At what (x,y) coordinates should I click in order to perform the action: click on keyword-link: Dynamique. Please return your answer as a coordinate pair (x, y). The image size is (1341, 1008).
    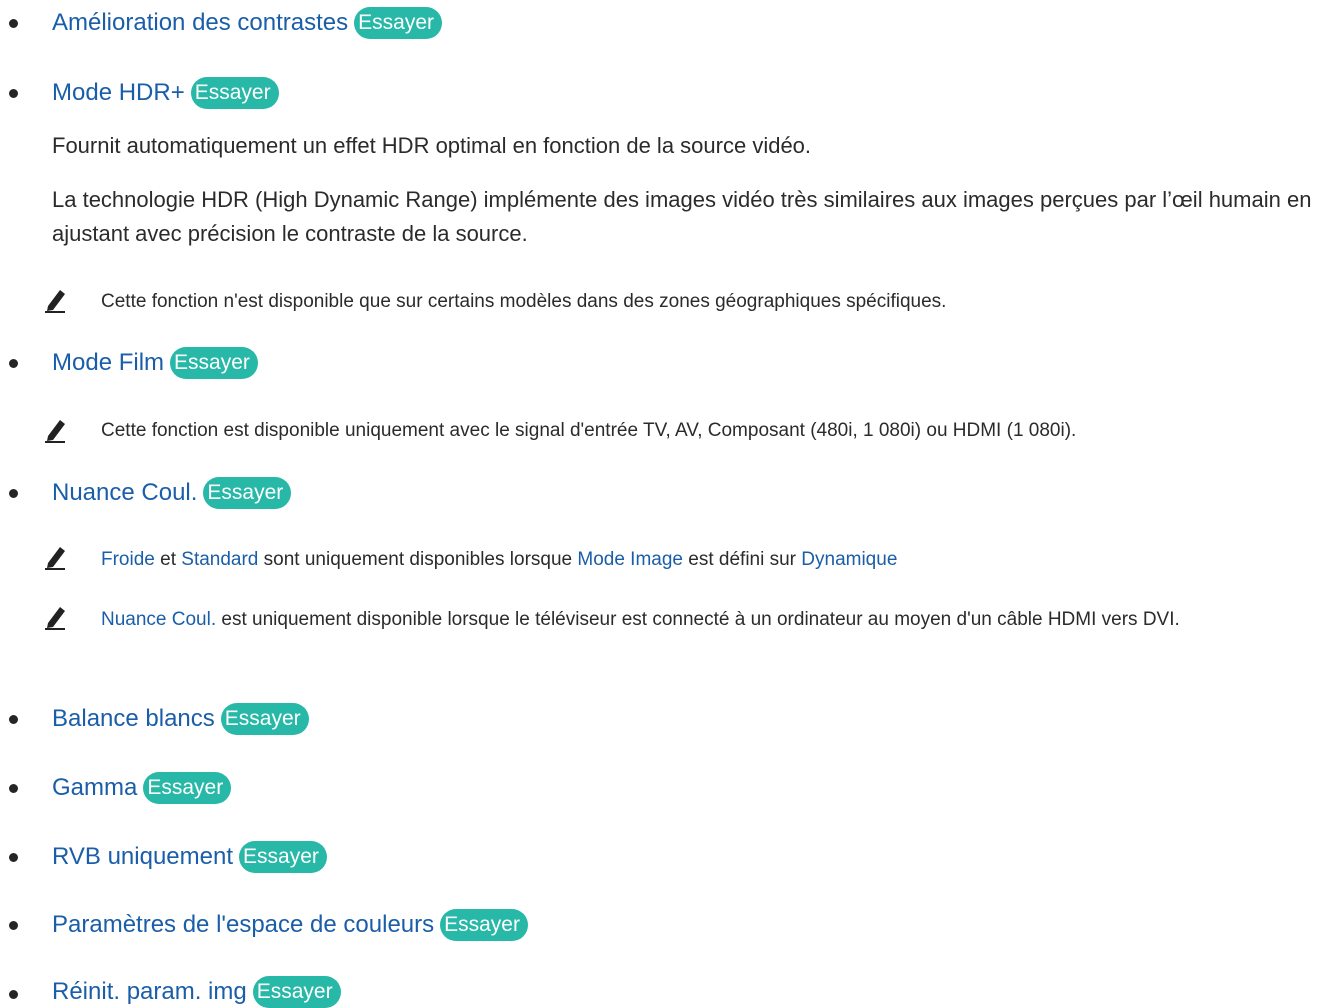
    Looking at the image, I should click on (849, 559).